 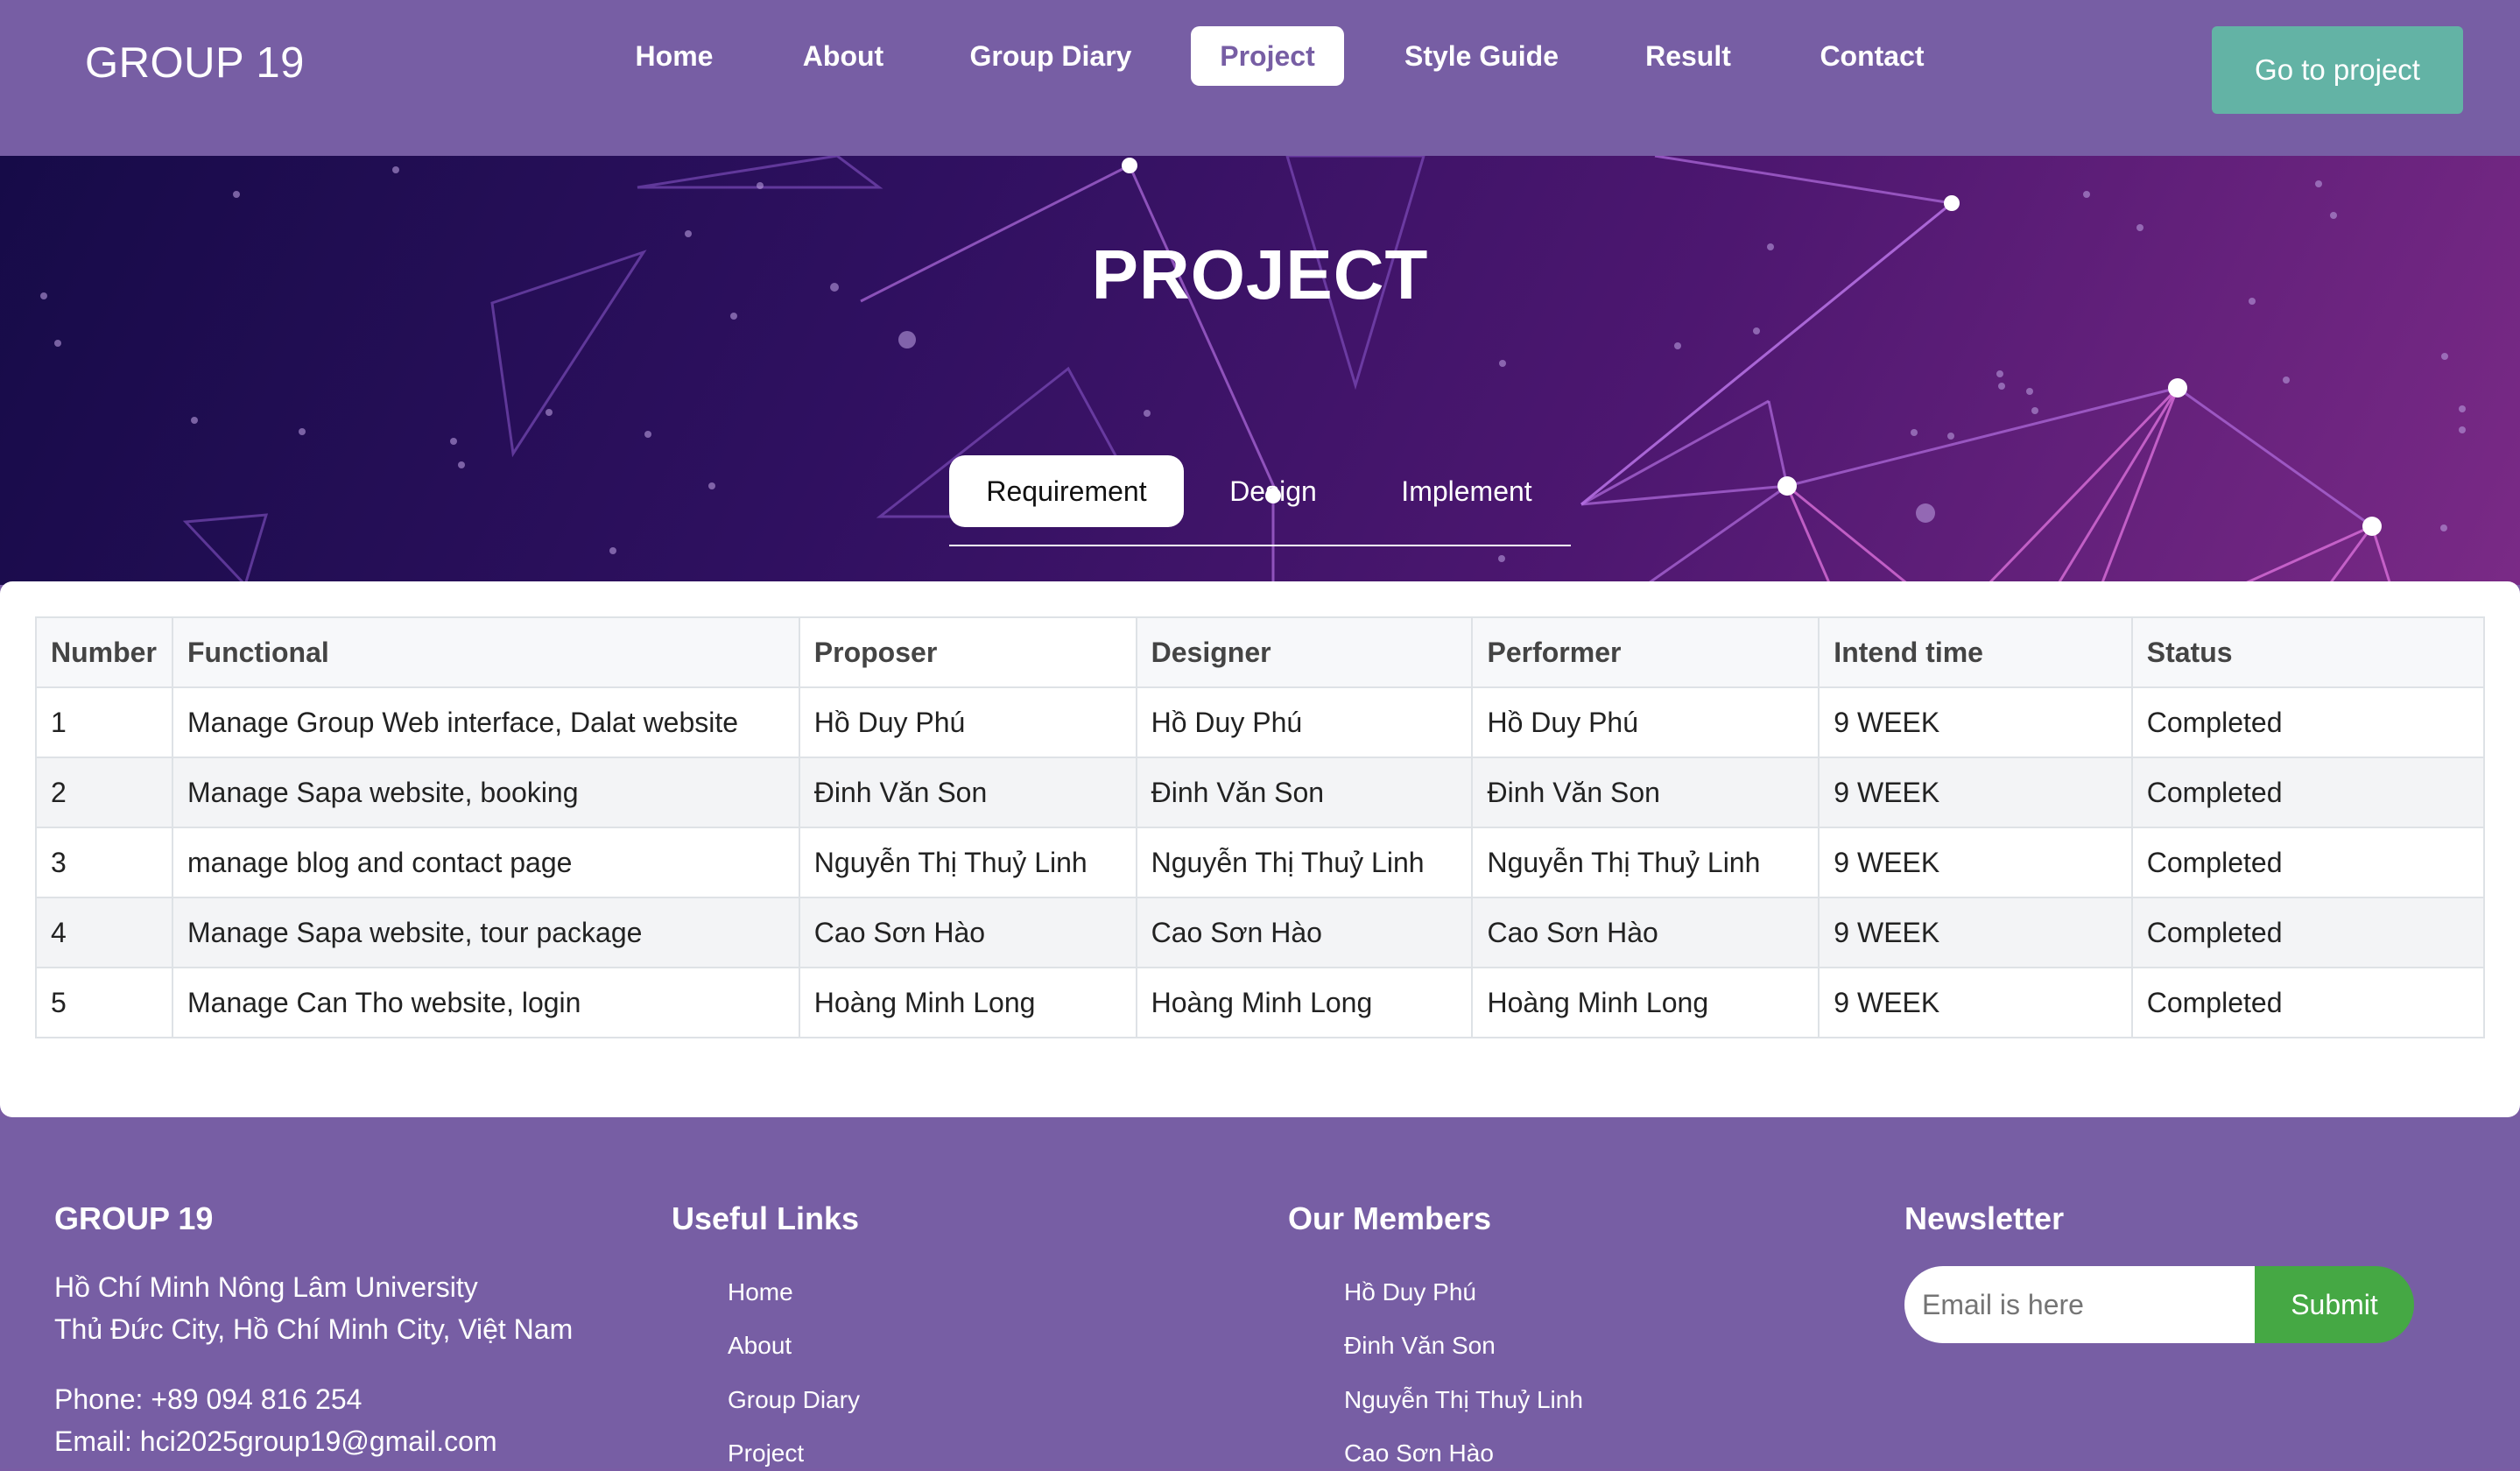 What do you see at coordinates (1645, 792) in the screenshot?
I see `cell-performer: Đinh Văn Son` at bounding box center [1645, 792].